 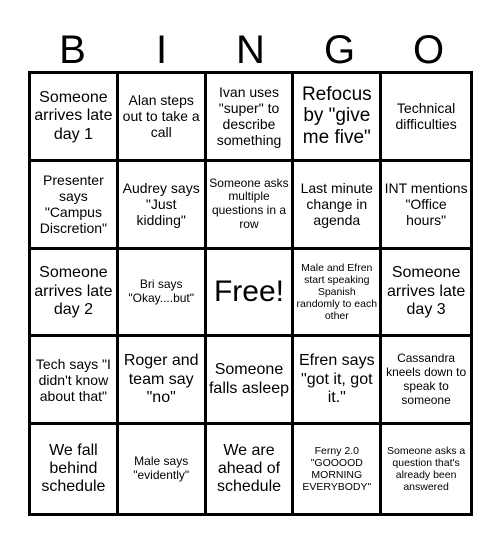 I want to click on bingo-cell: Audrey says "Just kidding", so click(x=162, y=205).